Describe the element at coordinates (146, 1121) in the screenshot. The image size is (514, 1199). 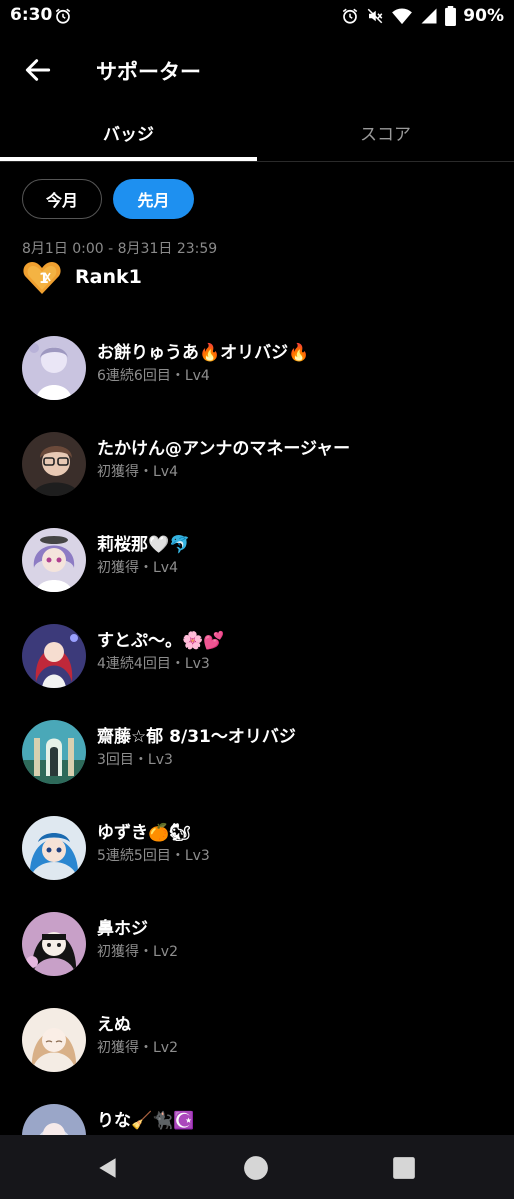
I see `supporter-name: りな🧹🐈‍⬛☪️` at that location.